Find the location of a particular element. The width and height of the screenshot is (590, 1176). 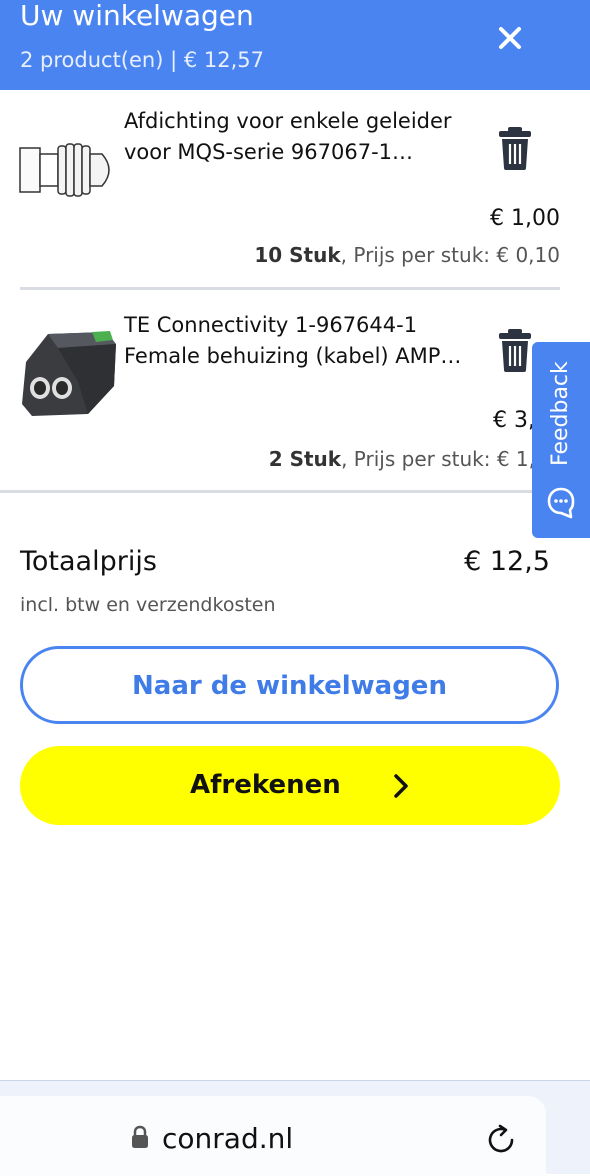

browser-address-bar: conrad.nl is located at coordinates (295, 1128).